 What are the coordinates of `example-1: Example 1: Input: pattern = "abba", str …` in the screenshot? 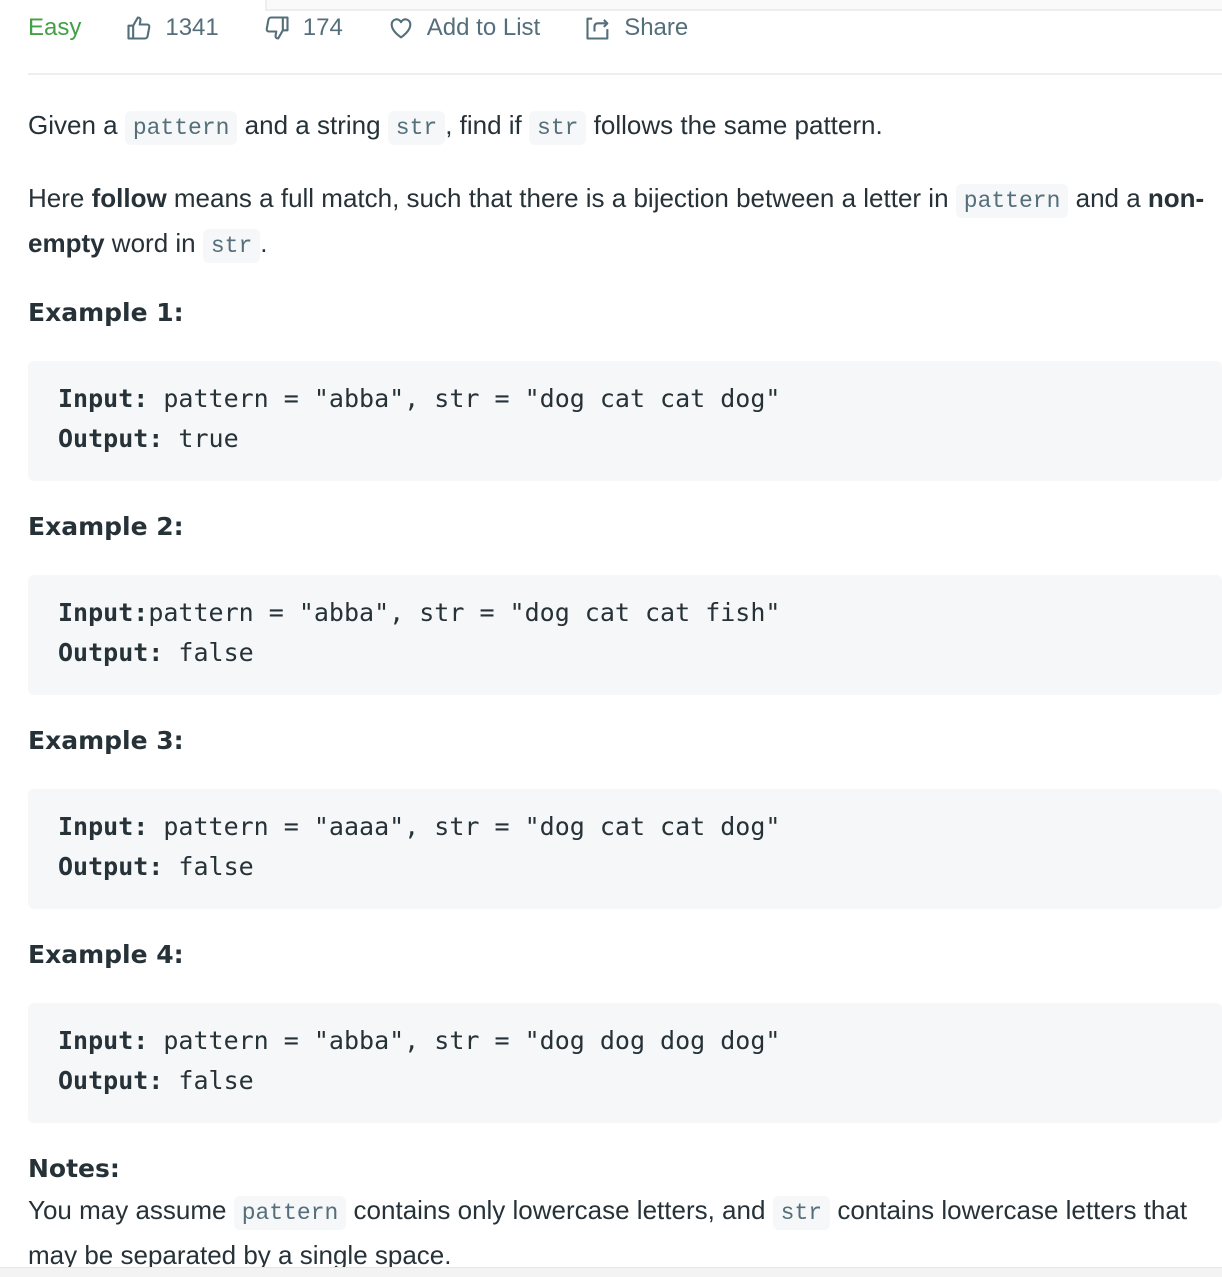 It's located at (625, 388).